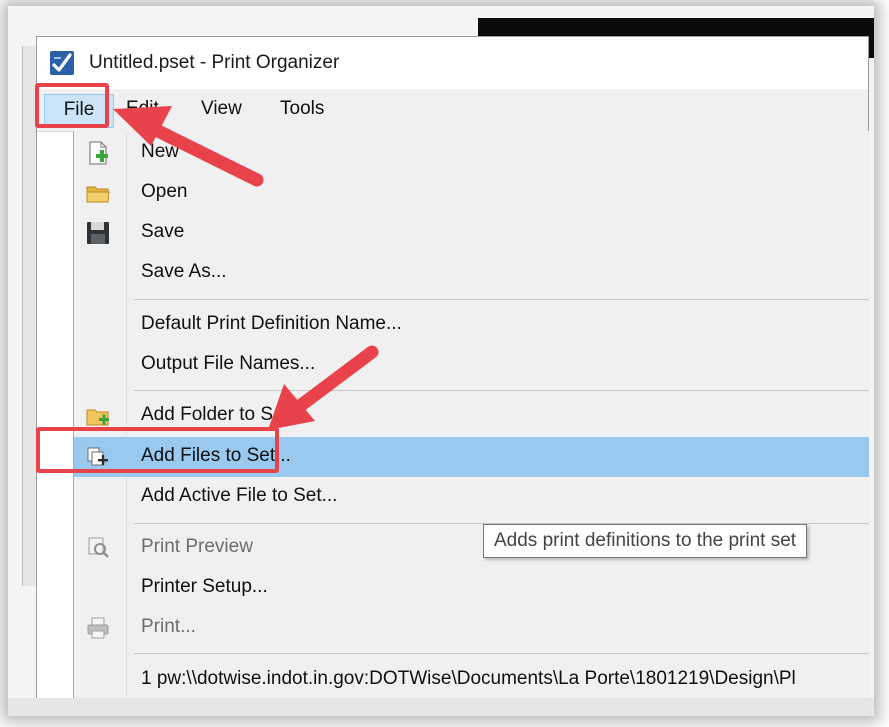  Describe the element at coordinates (98, 628) in the screenshot. I see `printer-icon` at that location.